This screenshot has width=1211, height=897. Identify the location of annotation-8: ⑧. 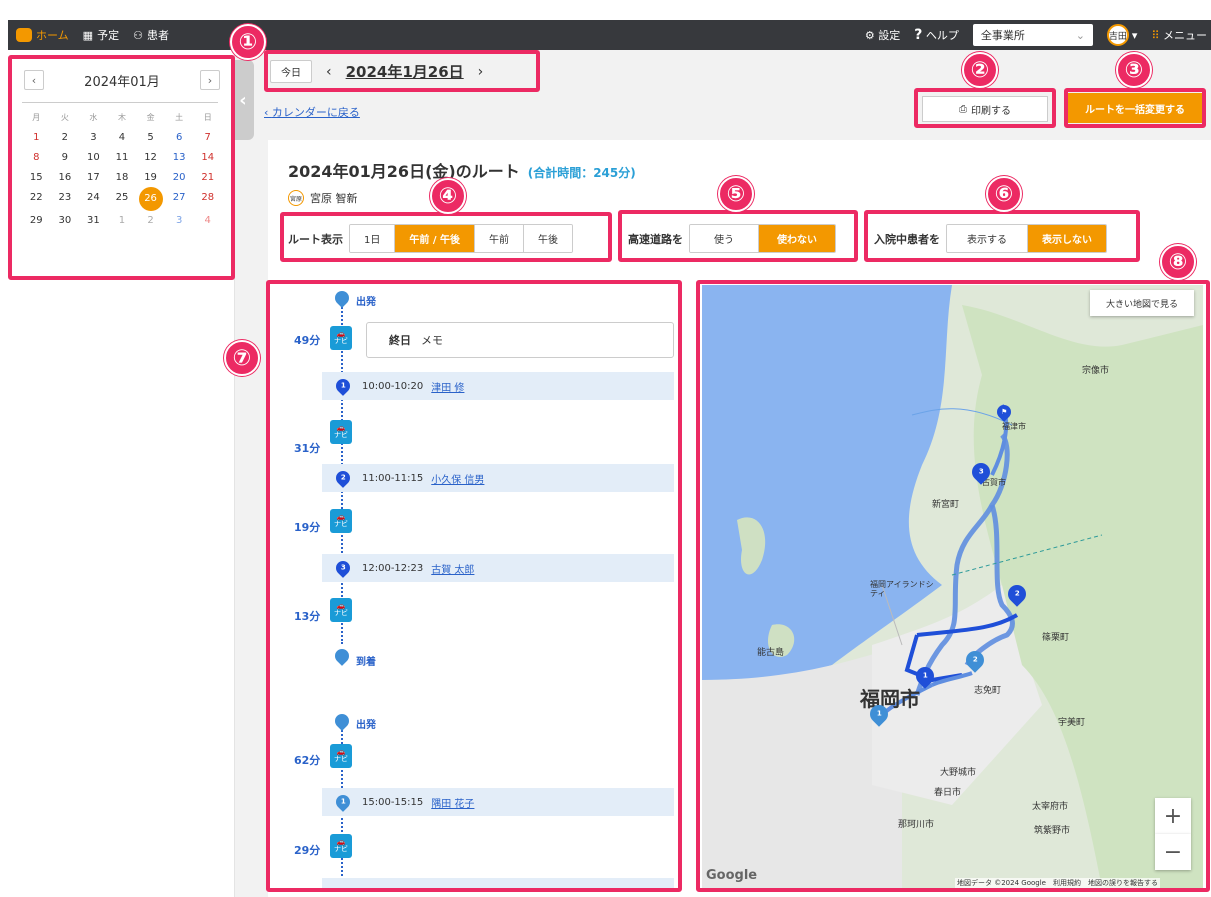
(1178, 262).